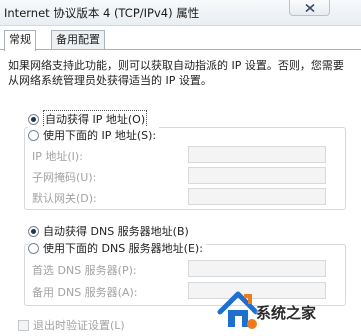 Image resolution: width=361 pixels, height=336 pixels. Describe the element at coordinates (123, 248) in the screenshot. I see `manual-dns-label: 使用下面的 DNS 服务器地址(E):` at that location.